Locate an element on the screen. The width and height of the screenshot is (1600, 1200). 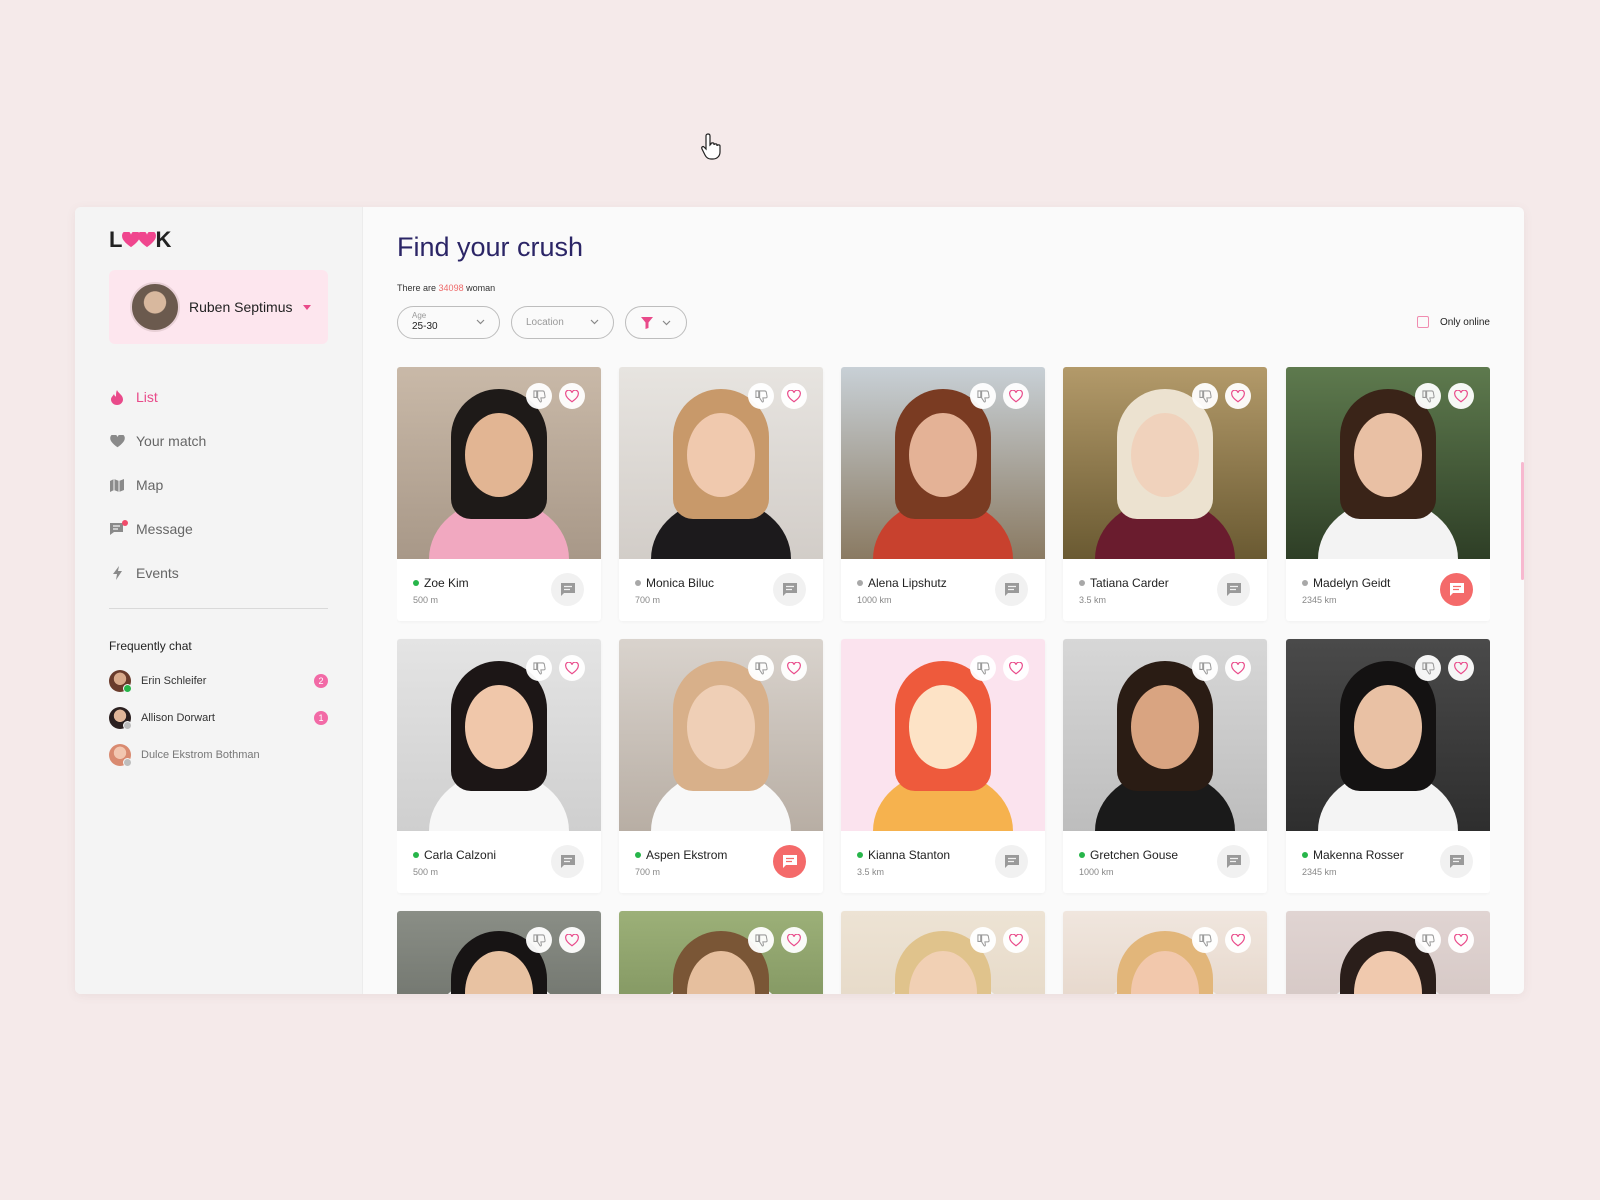
nav-item-map: Map is located at coordinates (224, 485).